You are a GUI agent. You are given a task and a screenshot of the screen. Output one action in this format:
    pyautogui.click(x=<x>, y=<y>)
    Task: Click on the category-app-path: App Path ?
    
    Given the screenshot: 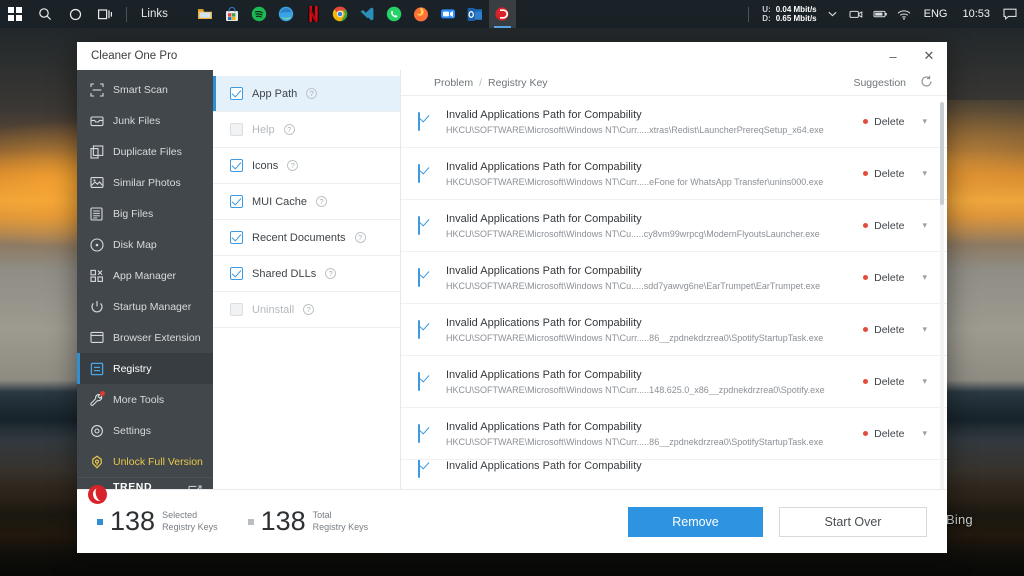 What is the action you would take?
    pyautogui.click(x=306, y=94)
    